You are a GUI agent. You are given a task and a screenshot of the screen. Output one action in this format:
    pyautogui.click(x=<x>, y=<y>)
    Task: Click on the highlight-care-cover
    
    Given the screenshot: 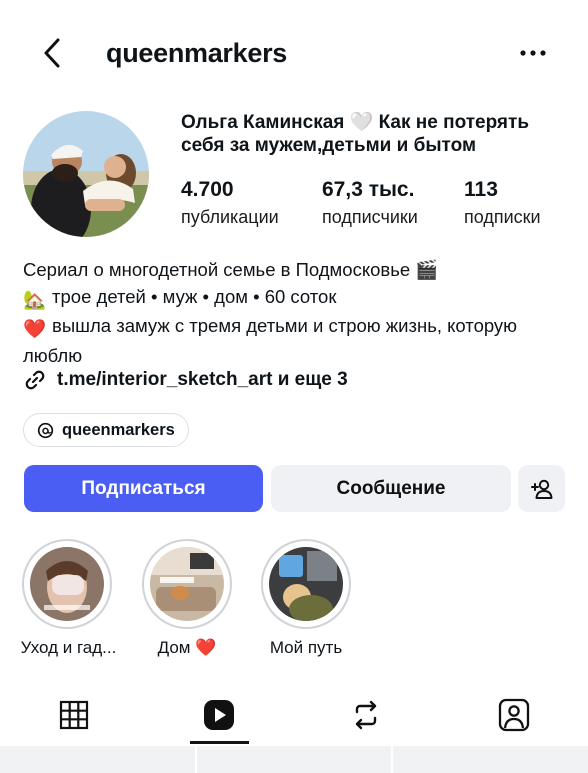 What is the action you would take?
    pyautogui.click(x=67, y=584)
    